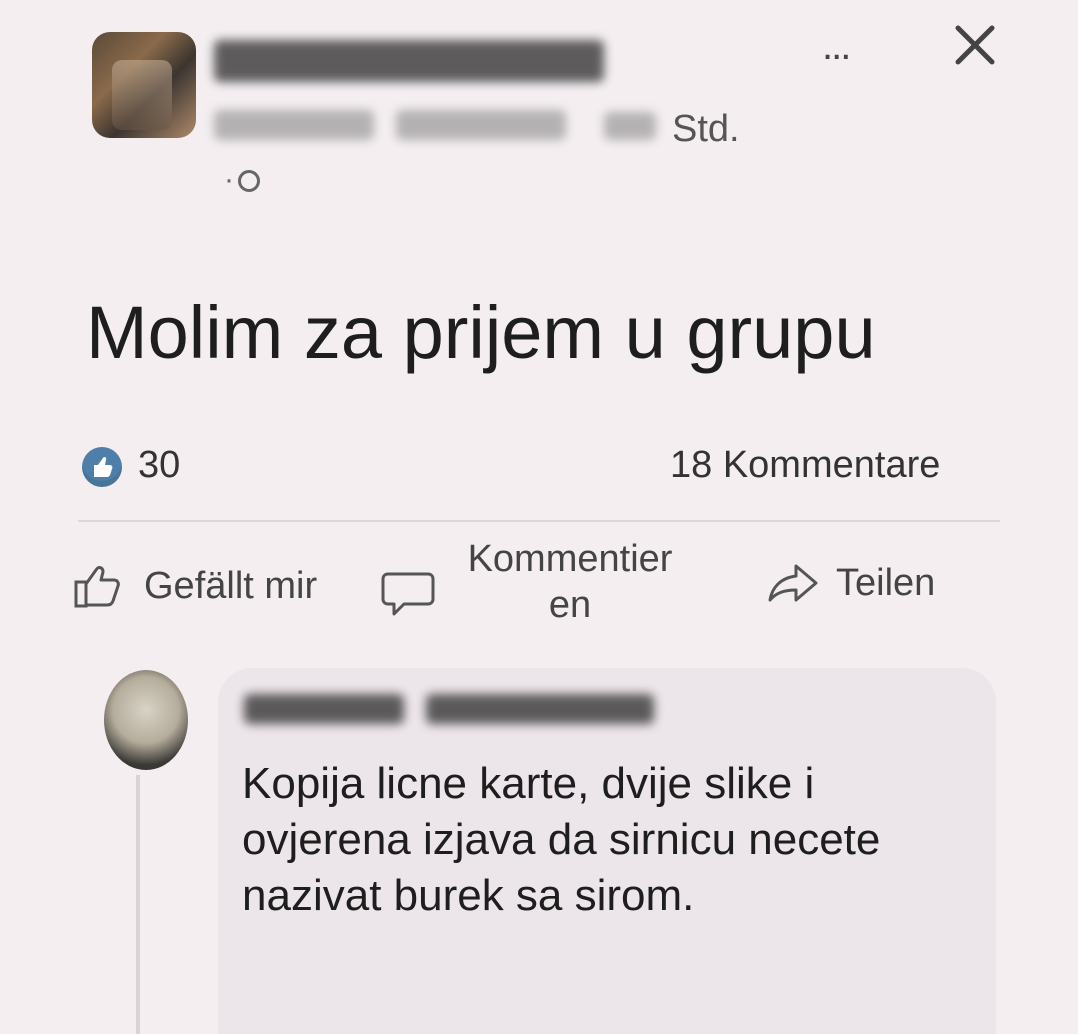 The height and width of the screenshot is (1034, 1078). Describe the element at coordinates (408, 594) in the screenshot. I see `comment-icon` at that location.